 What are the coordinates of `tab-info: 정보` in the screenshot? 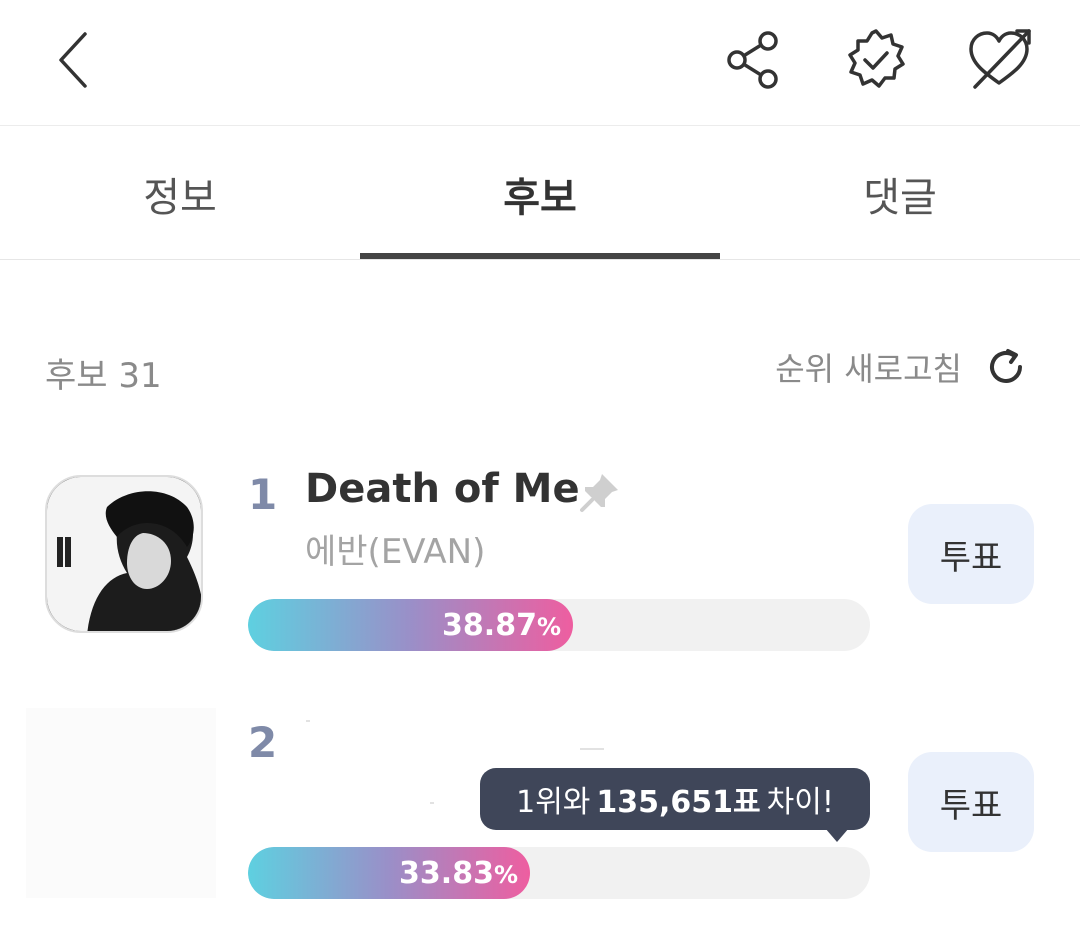 It's located at (180, 193).